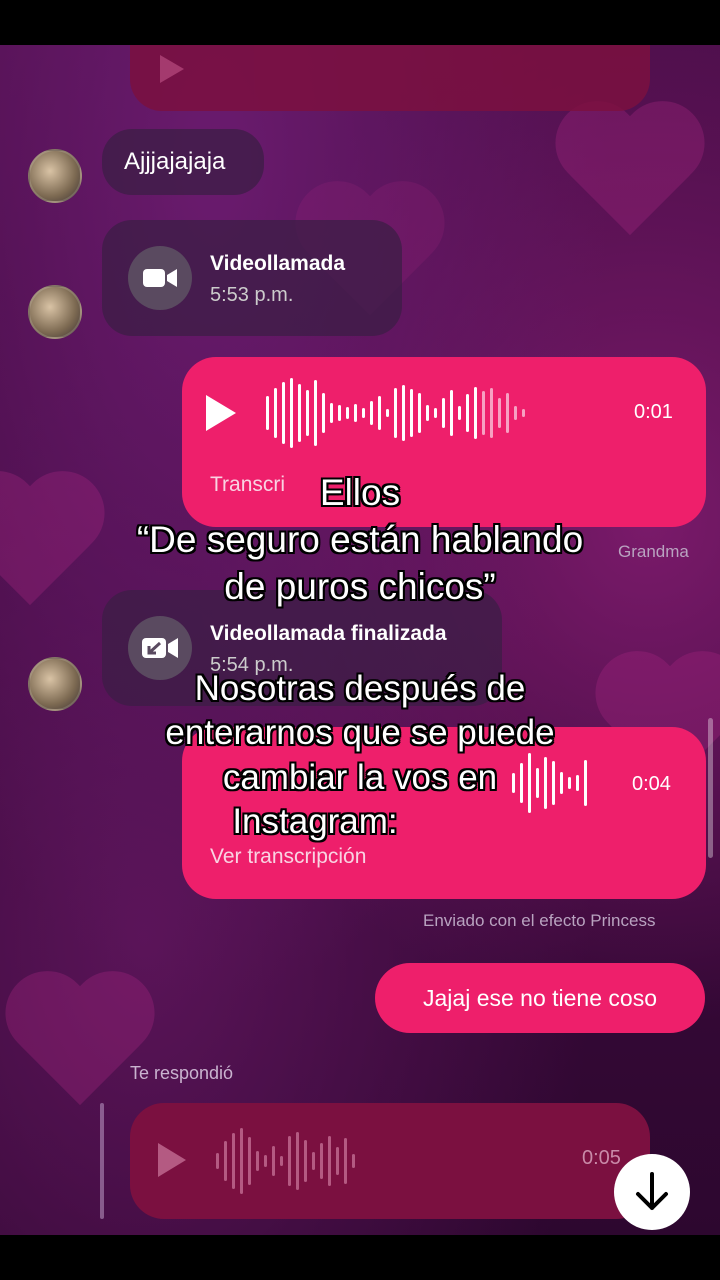 Image resolution: width=720 pixels, height=1280 pixels. I want to click on sent-message-bubble: Jajaj ese no tiene coso, so click(540, 998).